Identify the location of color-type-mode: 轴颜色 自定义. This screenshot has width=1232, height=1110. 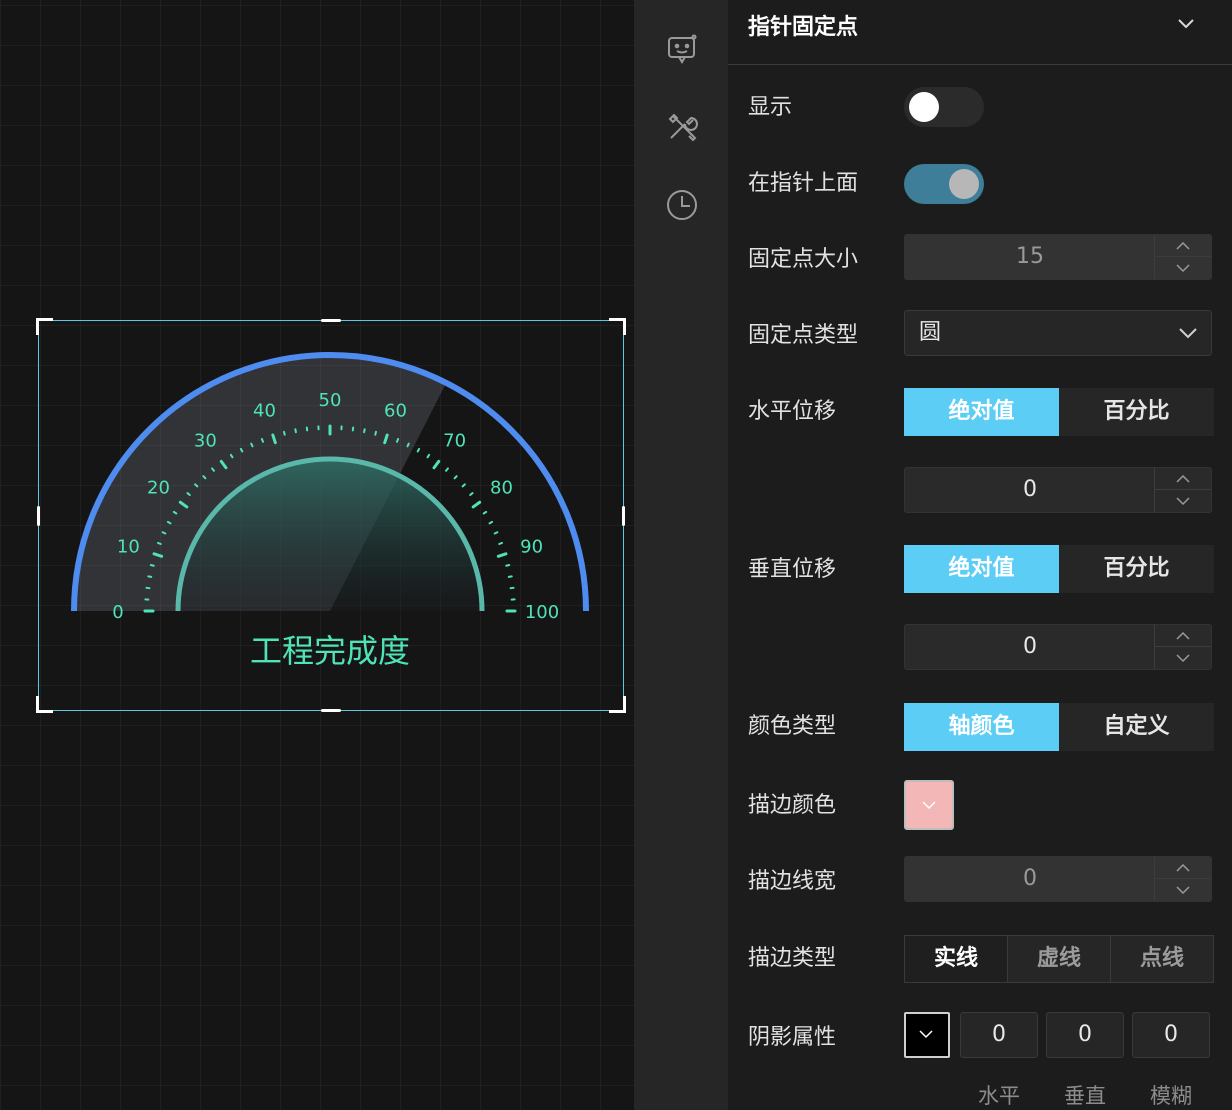
(1059, 727).